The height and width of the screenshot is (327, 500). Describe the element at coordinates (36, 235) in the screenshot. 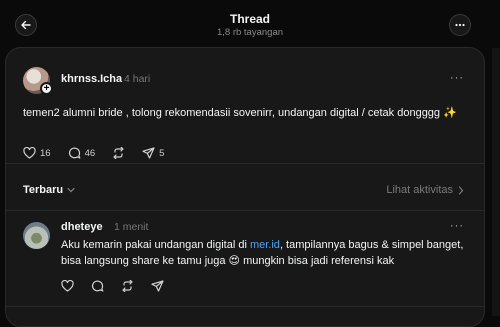

I see `reply-avatar` at that location.